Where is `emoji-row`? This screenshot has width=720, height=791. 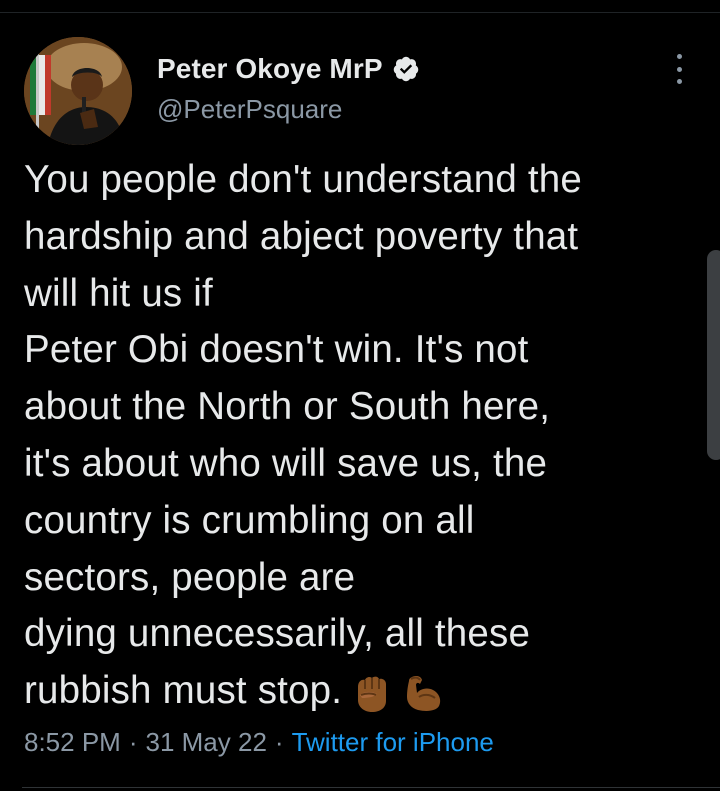 emoji-row is located at coordinates (398, 693).